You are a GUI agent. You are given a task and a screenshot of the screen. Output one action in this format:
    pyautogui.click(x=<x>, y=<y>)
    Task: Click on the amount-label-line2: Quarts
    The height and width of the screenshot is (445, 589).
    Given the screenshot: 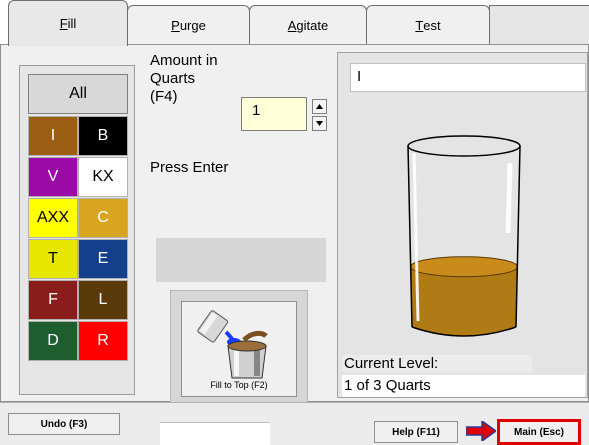 What is the action you would take?
    pyautogui.click(x=173, y=78)
    